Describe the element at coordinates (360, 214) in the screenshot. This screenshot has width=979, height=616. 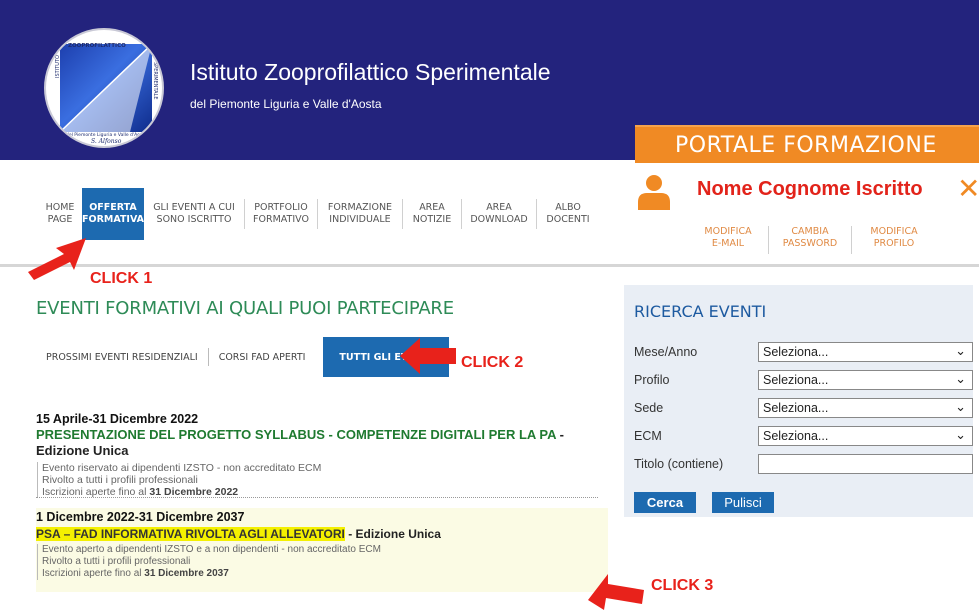
I see `nav-formazione-individuale: Formazione Individuale` at that location.